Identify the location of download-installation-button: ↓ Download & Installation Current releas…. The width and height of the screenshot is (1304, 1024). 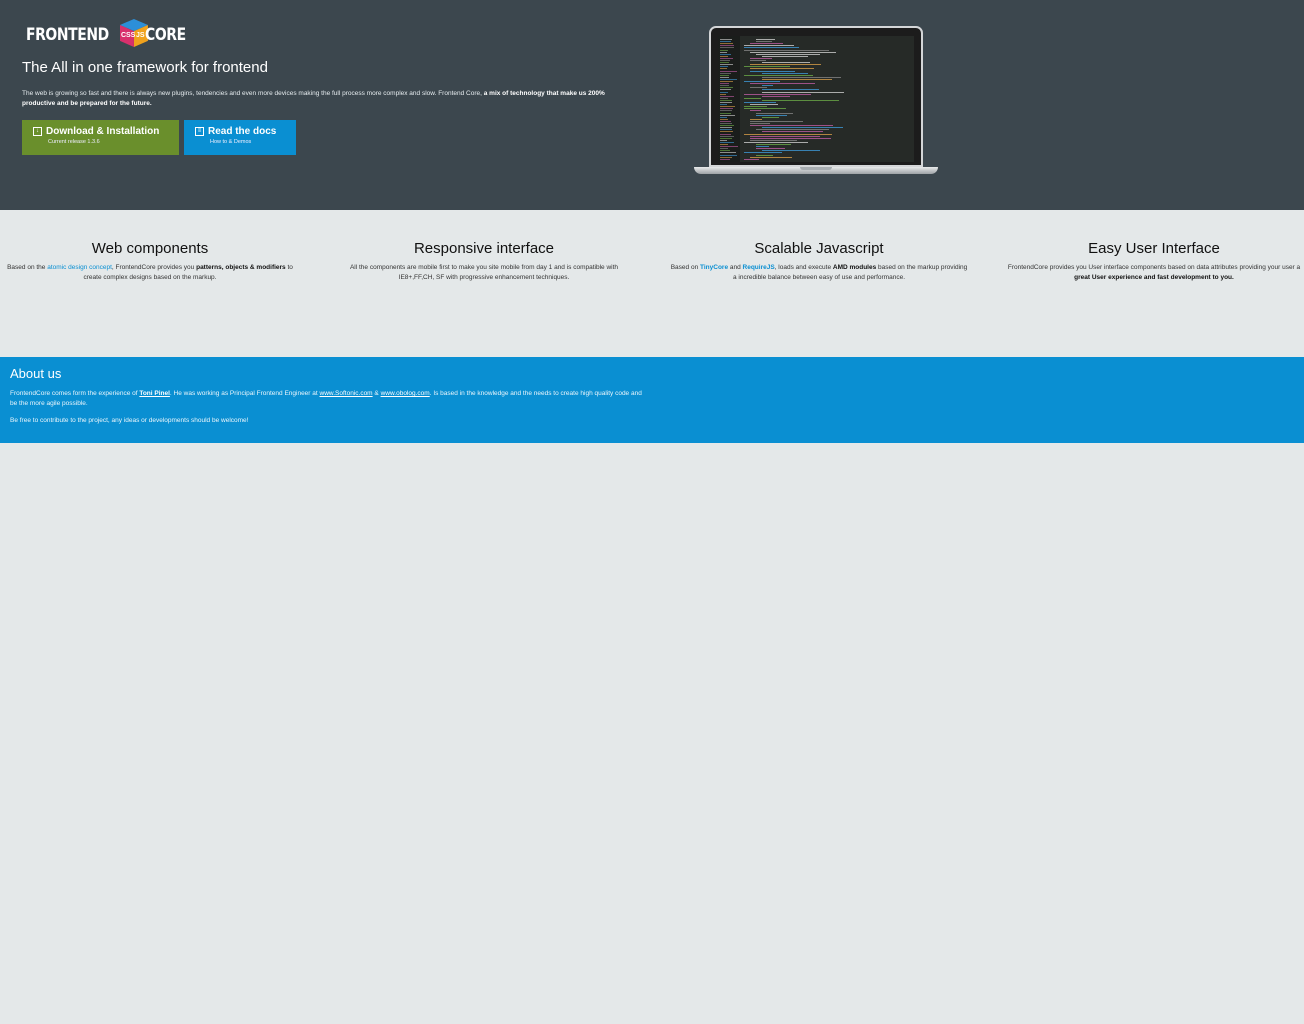
(100, 137).